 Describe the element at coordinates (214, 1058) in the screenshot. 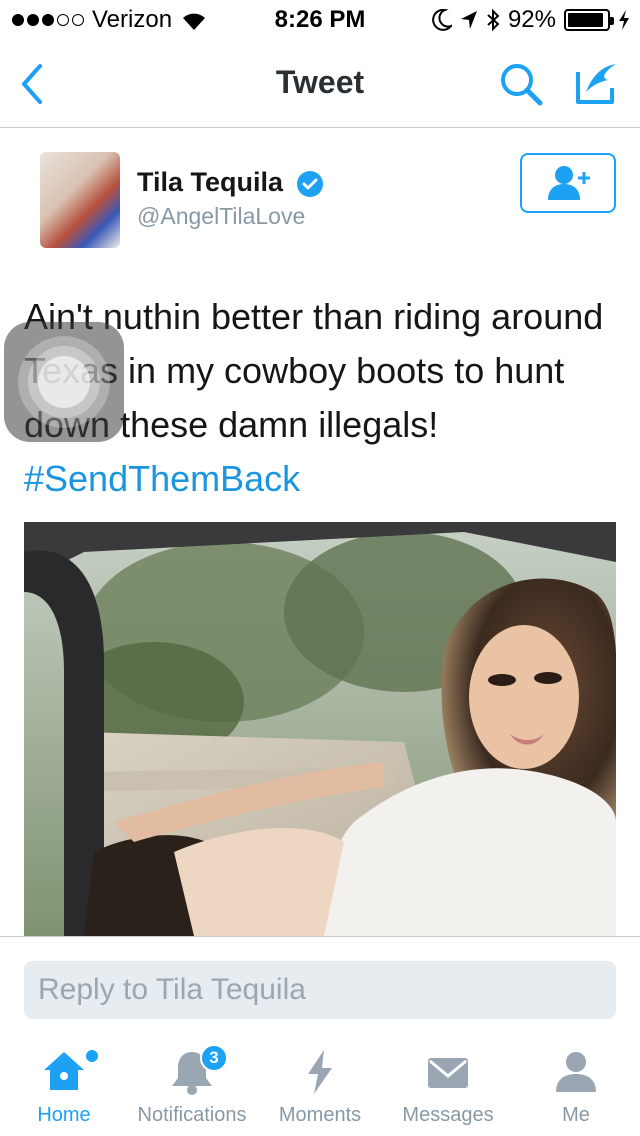

I see `notification-badge: 3` at that location.